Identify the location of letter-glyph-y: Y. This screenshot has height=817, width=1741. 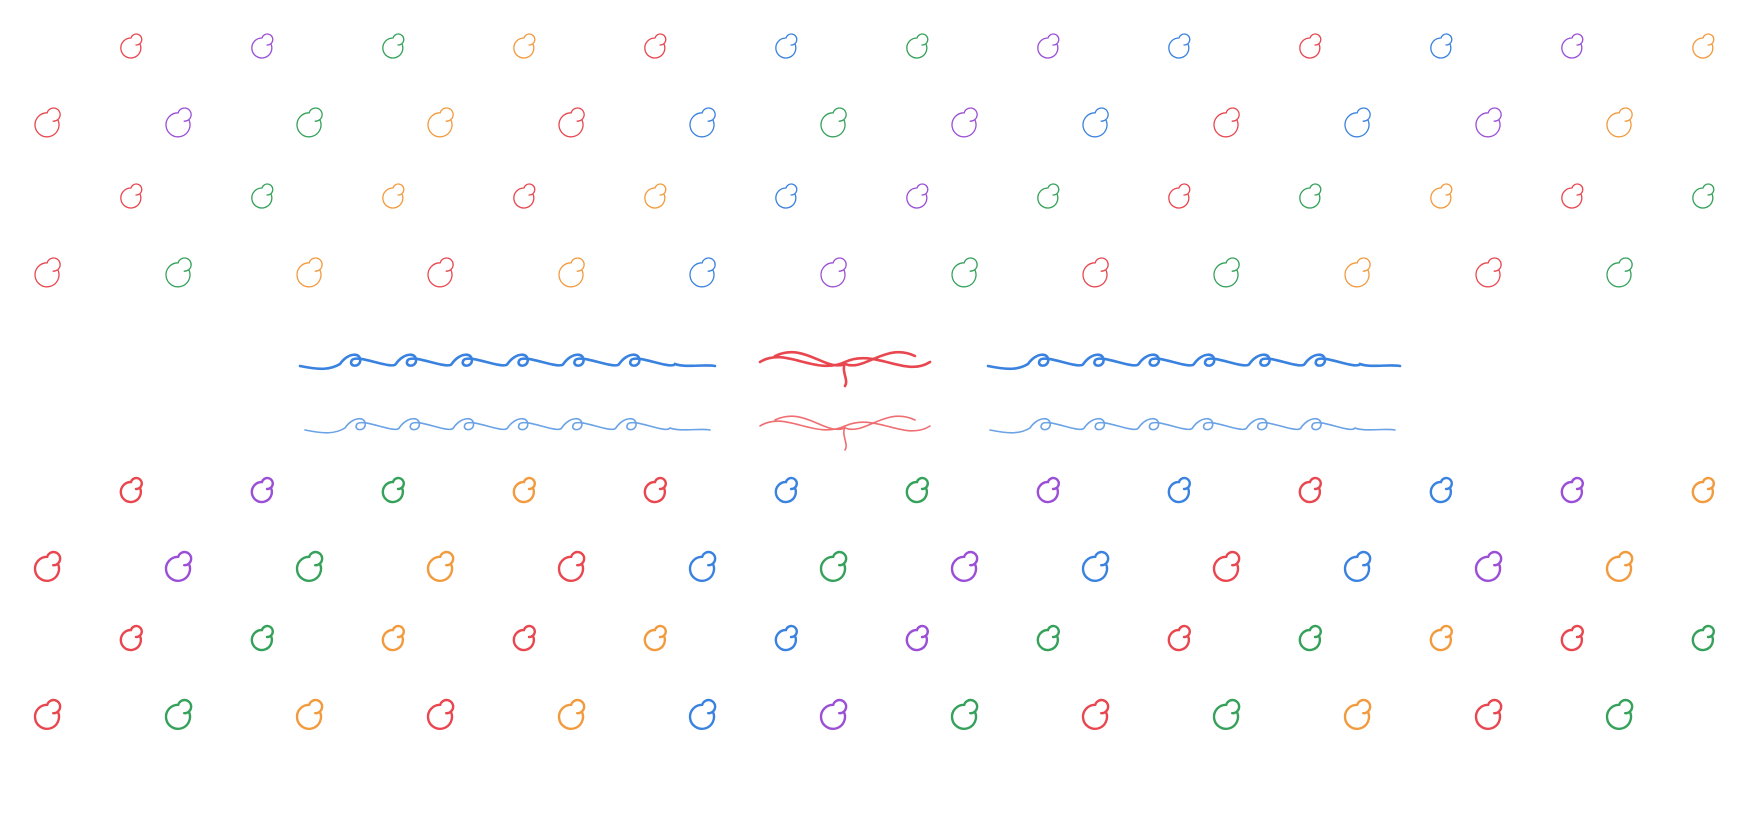
(1530, 675).